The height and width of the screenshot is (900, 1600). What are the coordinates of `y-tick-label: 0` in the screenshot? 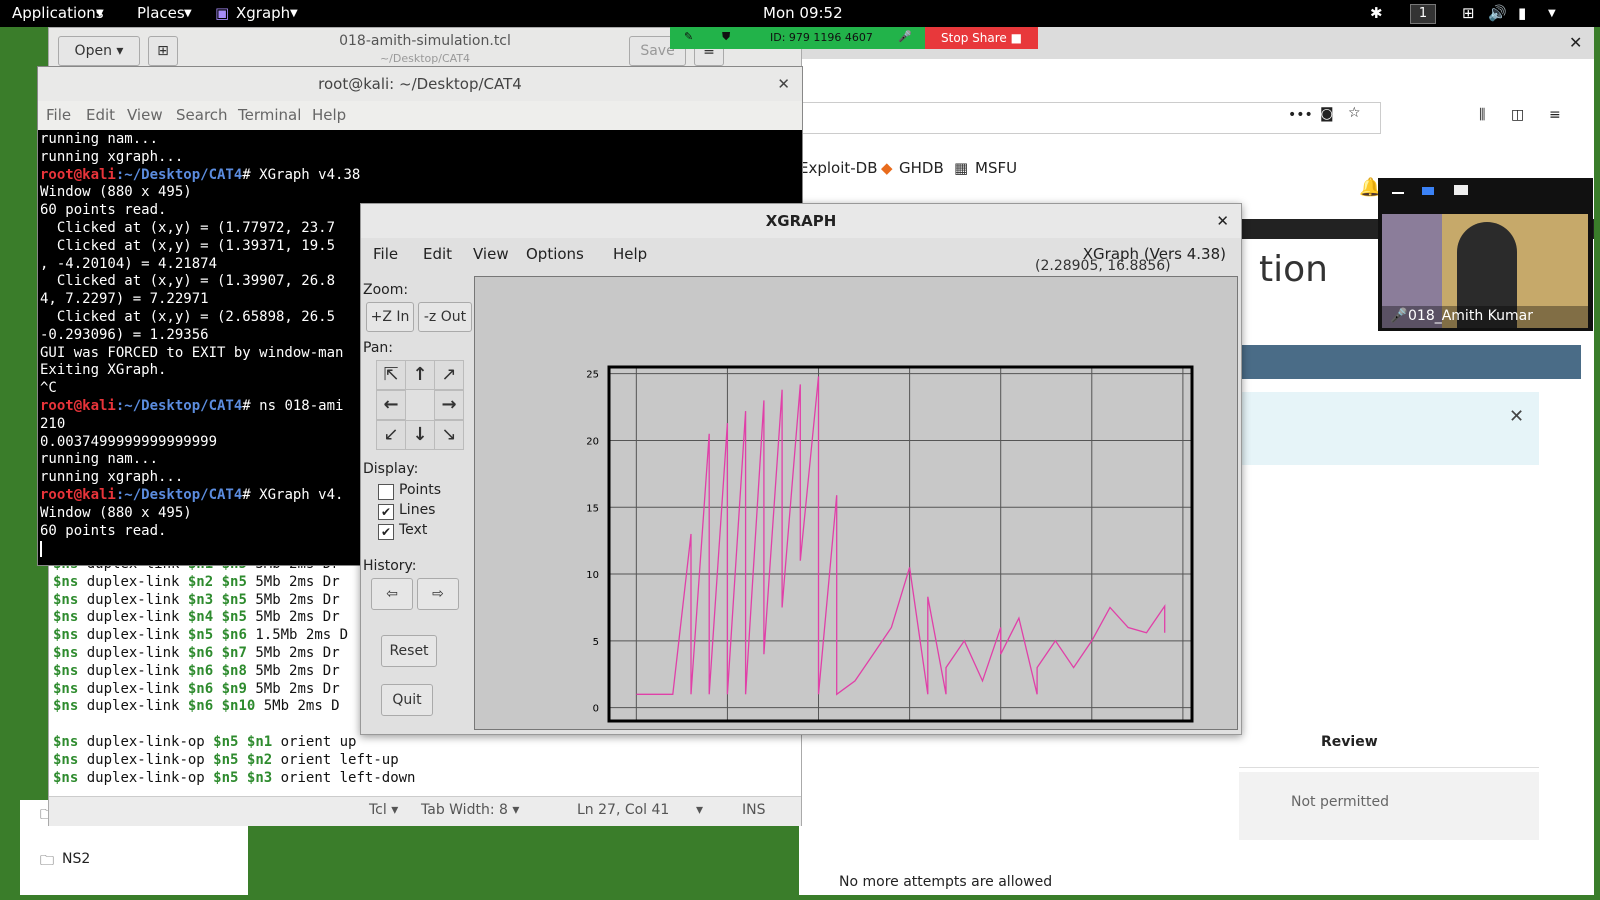 It's located at (596, 709).